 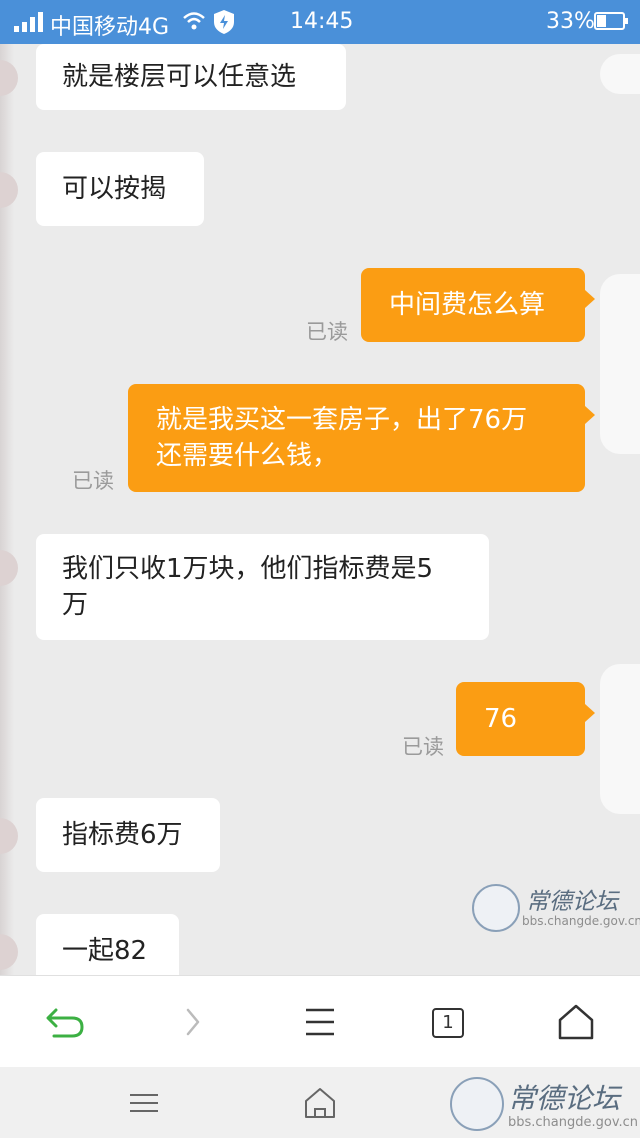 I want to click on forward-button, so click(x=192, y=1022).